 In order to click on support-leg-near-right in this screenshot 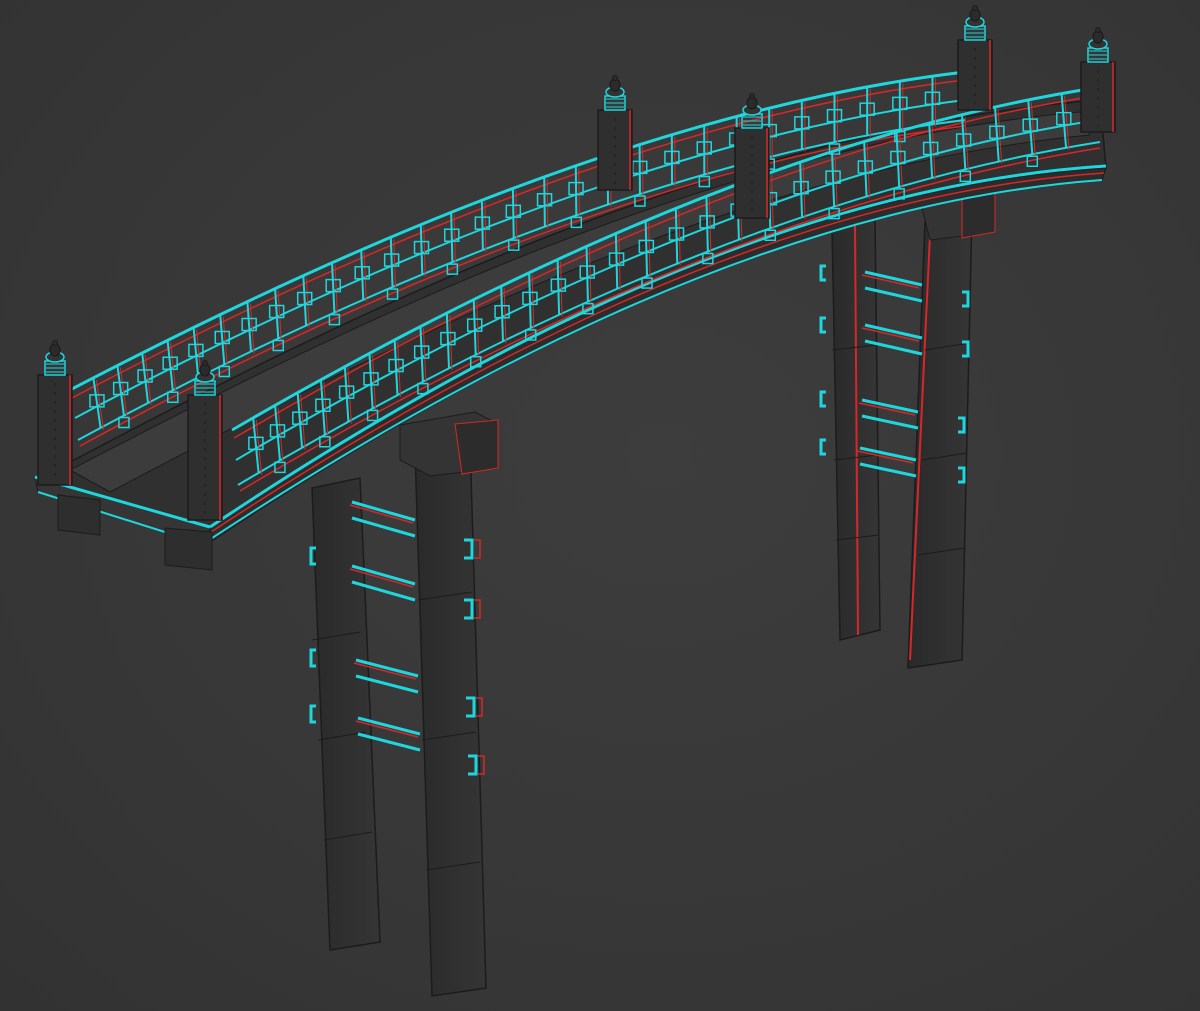, I will do `click(449, 704)`.